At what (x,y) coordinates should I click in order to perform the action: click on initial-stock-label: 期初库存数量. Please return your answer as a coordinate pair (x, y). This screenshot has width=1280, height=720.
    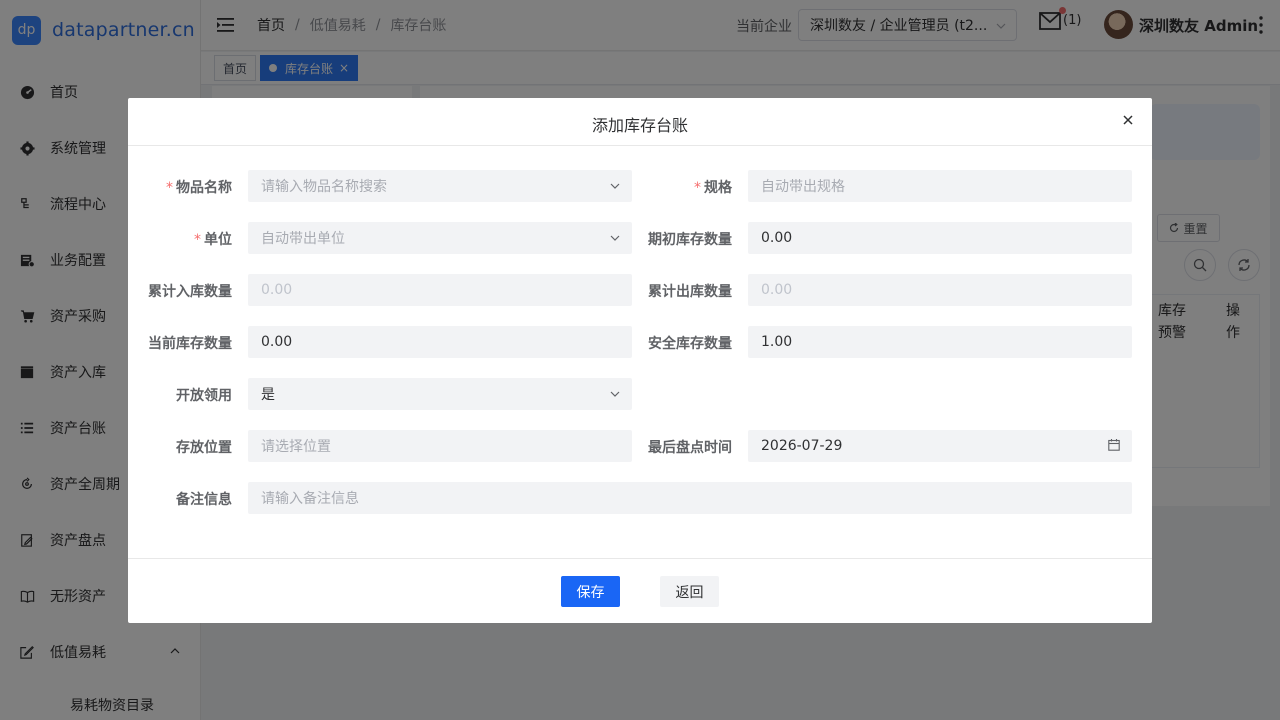
    Looking at the image, I should click on (690, 240).